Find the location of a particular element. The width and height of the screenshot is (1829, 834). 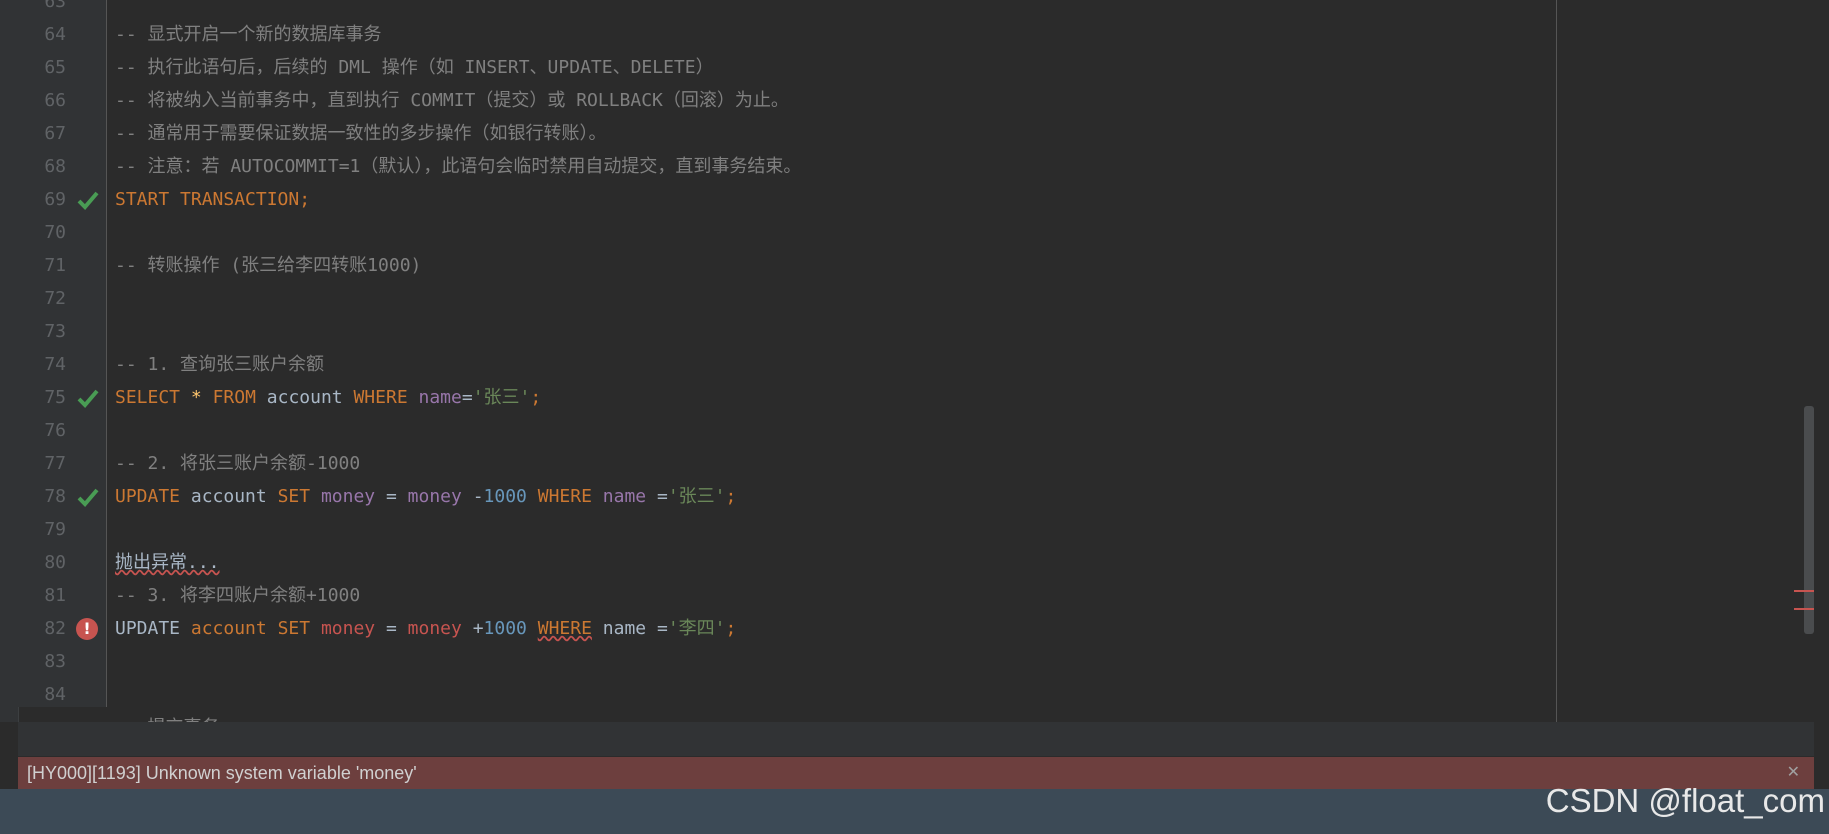

line-number: 82 is located at coordinates (55, 628).